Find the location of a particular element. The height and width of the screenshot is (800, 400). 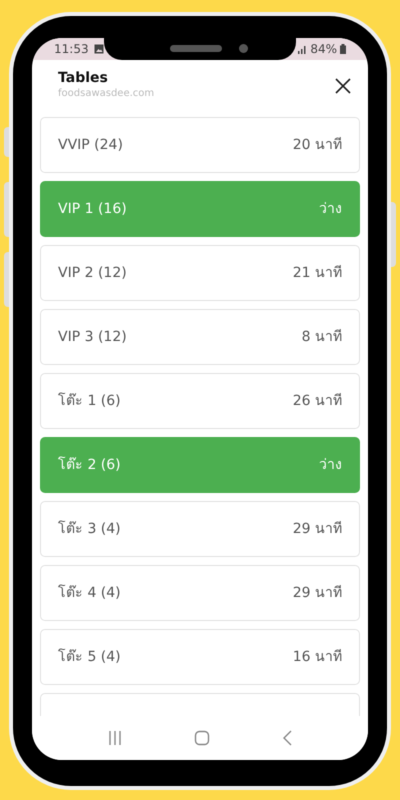

table-name: โต๊ะ 1 (6) is located at coordinates (89, 401).